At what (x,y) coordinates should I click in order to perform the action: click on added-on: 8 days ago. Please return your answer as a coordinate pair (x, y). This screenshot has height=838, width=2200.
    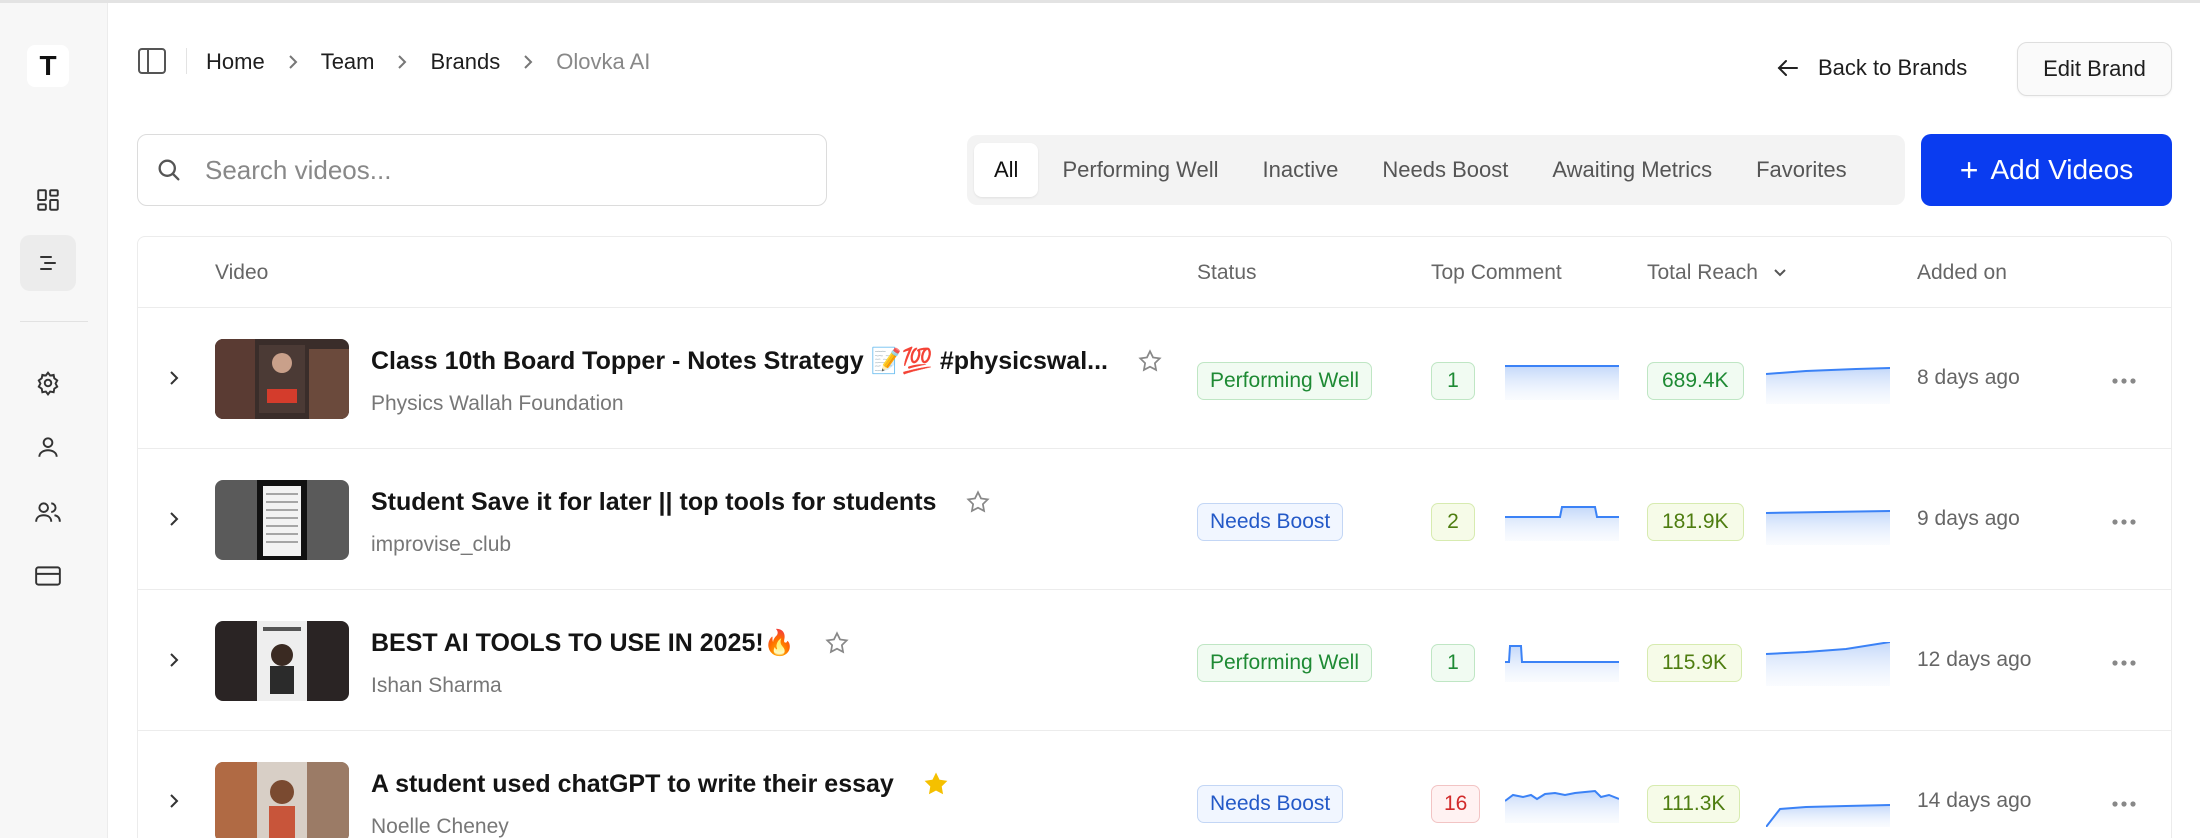
    Looking at the image, I should click on (1968, 377).